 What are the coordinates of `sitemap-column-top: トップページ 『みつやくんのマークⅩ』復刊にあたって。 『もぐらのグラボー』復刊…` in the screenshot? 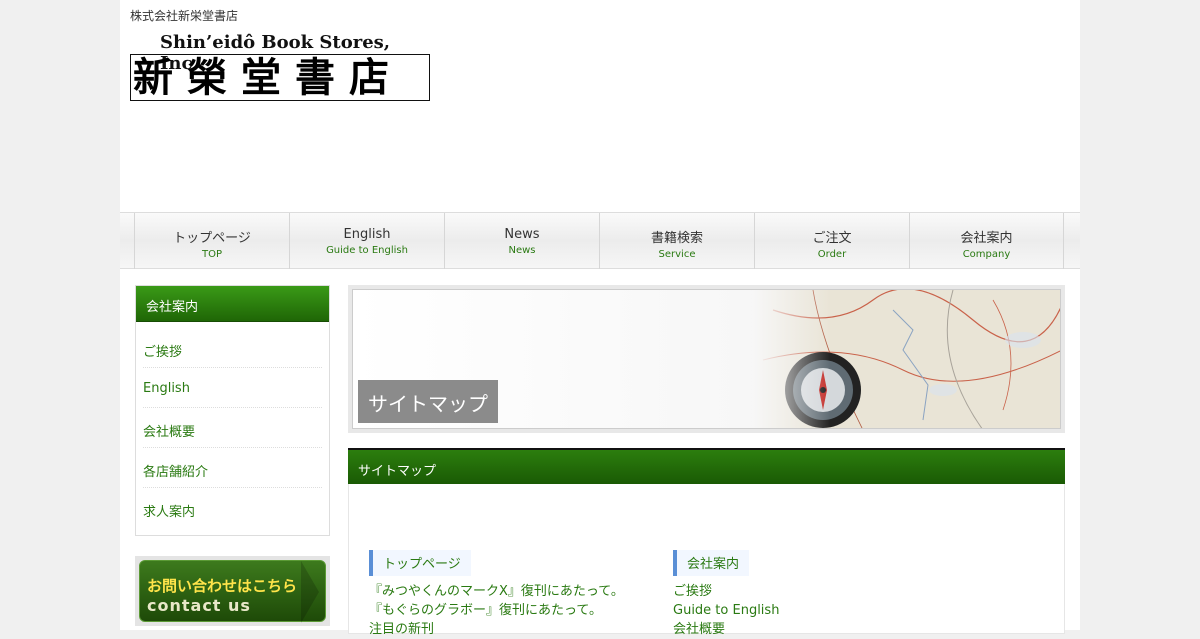 It's located at (514, 594).